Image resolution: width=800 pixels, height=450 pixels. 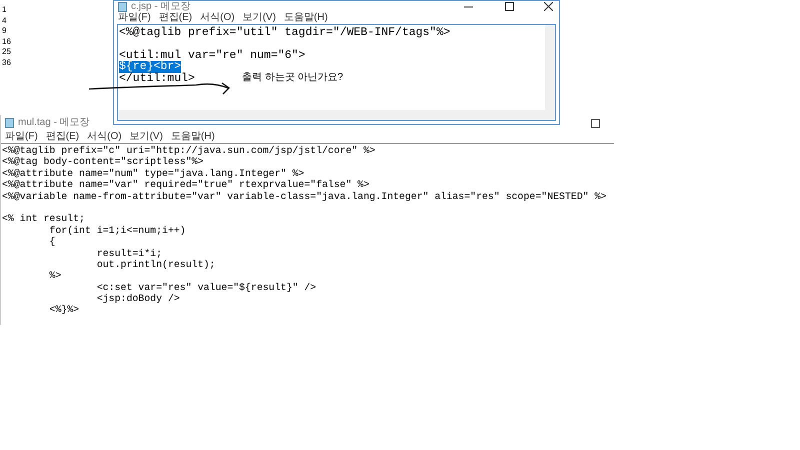 I want to click on code-line: <%@variable name-from-attribute="var" variable-class="java.lang.Integer" alias="res" scope="NESTED" %>, so click(x=304, y=196).